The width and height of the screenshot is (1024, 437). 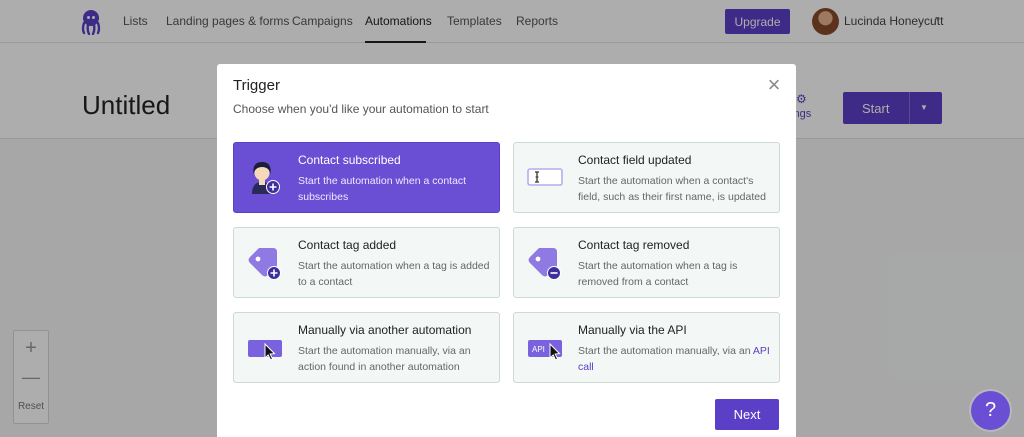 What do you see at coordinates (349, 160) in the screenshot?
I see `trigger-option-title: Contact subscribed` at bounding box center [349, 160].